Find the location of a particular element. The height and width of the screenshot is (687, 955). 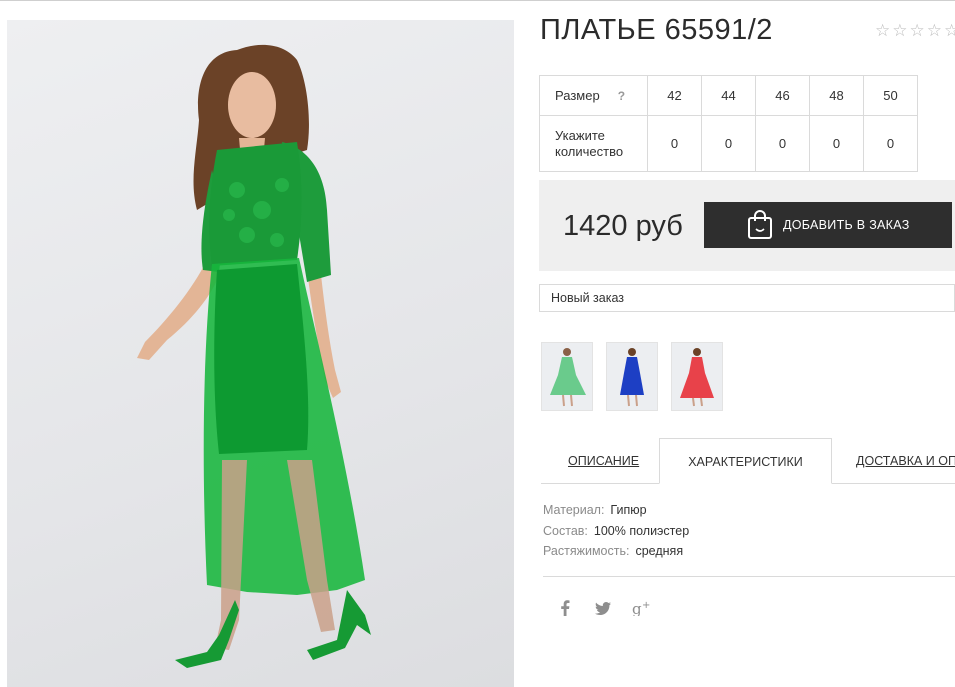

size-50: 50 is located at coordinates (890, 95).